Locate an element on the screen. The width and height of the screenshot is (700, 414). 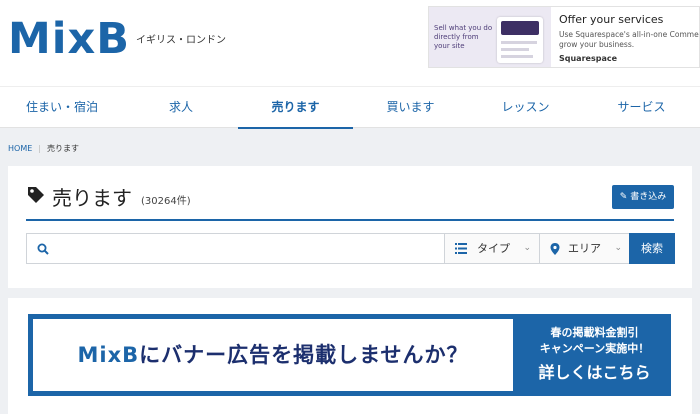
listing-count: (30264件) is located at coordinates (166, 201).